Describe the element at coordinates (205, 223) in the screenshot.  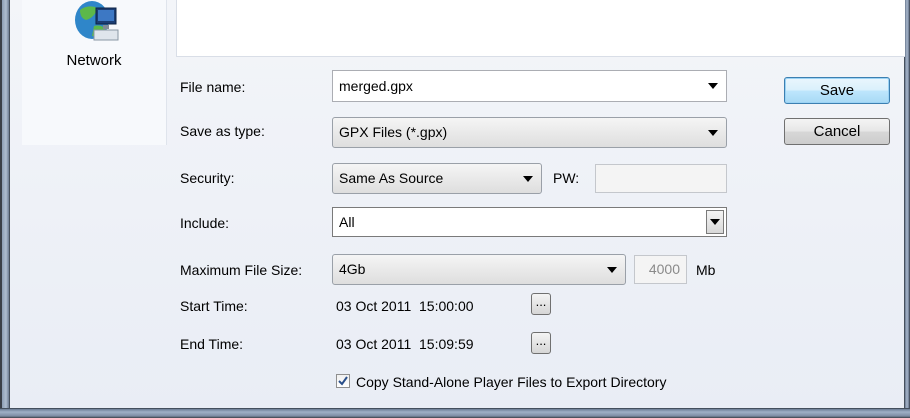
I see `include-label: Include:` at that location.